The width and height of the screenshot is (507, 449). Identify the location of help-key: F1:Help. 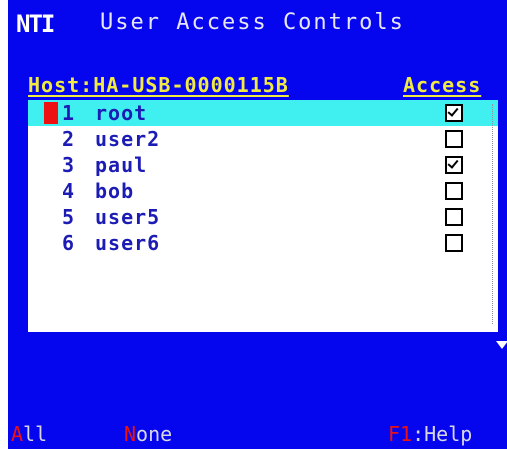
(430, 434).